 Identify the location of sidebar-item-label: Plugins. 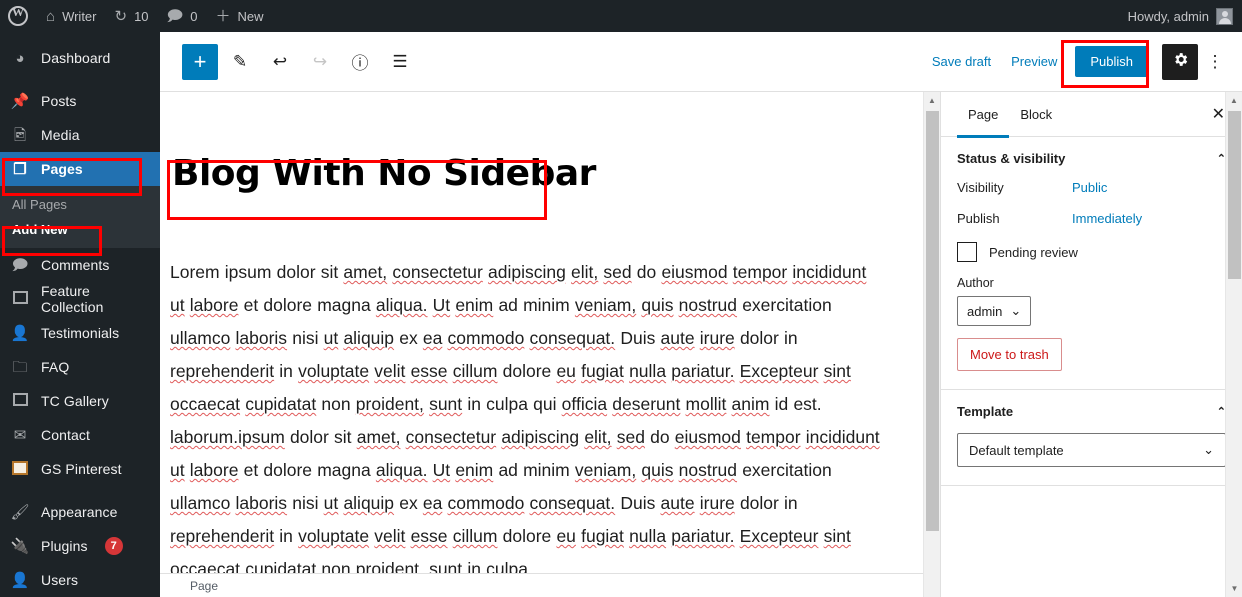
(64, 546).